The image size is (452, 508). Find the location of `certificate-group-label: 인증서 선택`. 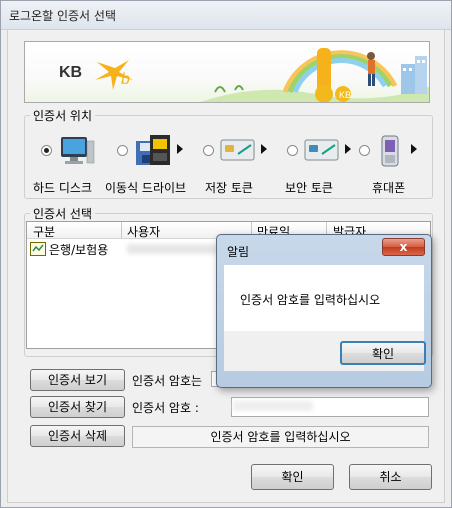

certificate-group-label: 인증서 선택 is located at coordinates (63, 213).